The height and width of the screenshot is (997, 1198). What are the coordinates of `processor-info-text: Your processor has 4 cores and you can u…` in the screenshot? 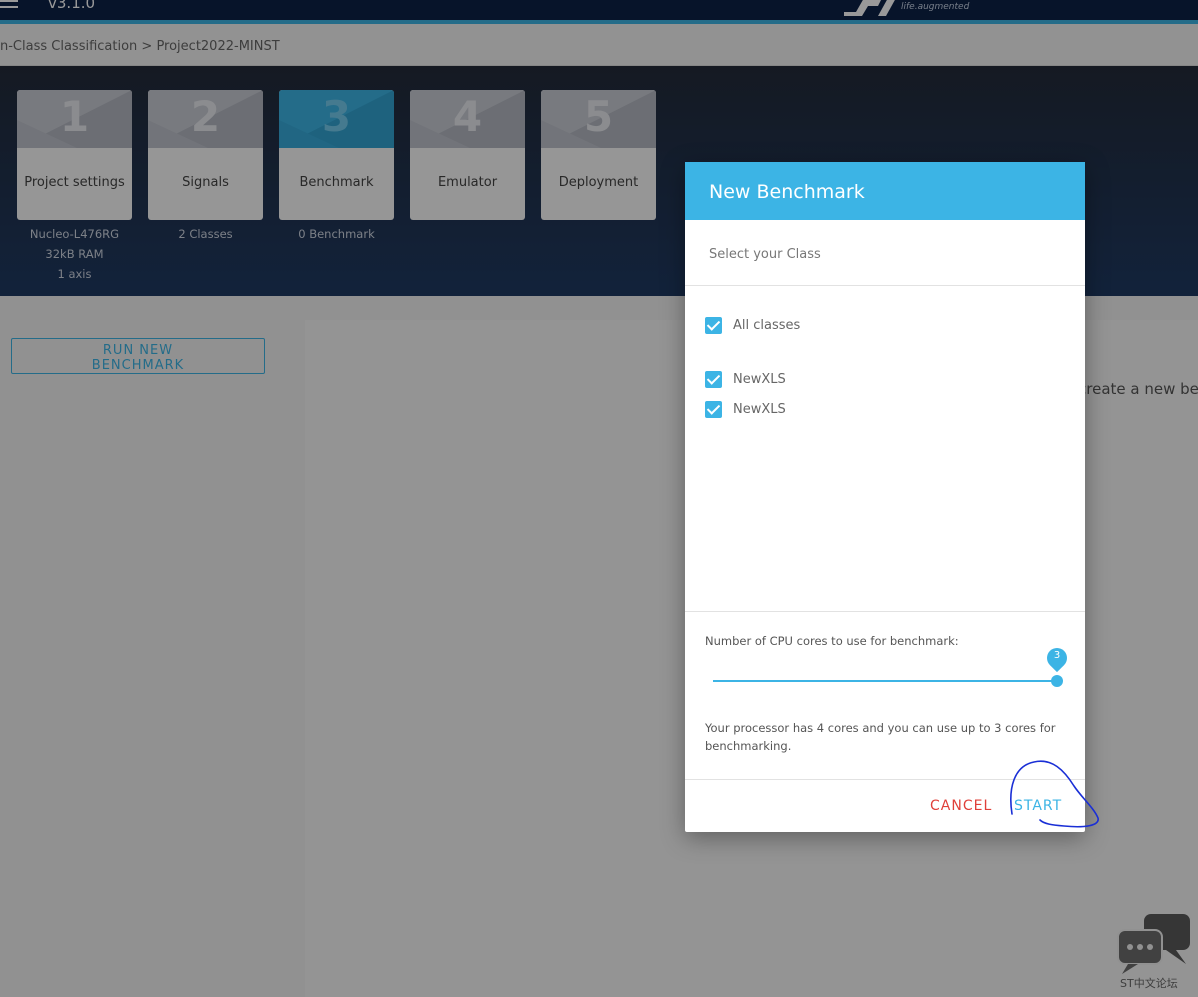 It's located at (880, 737).